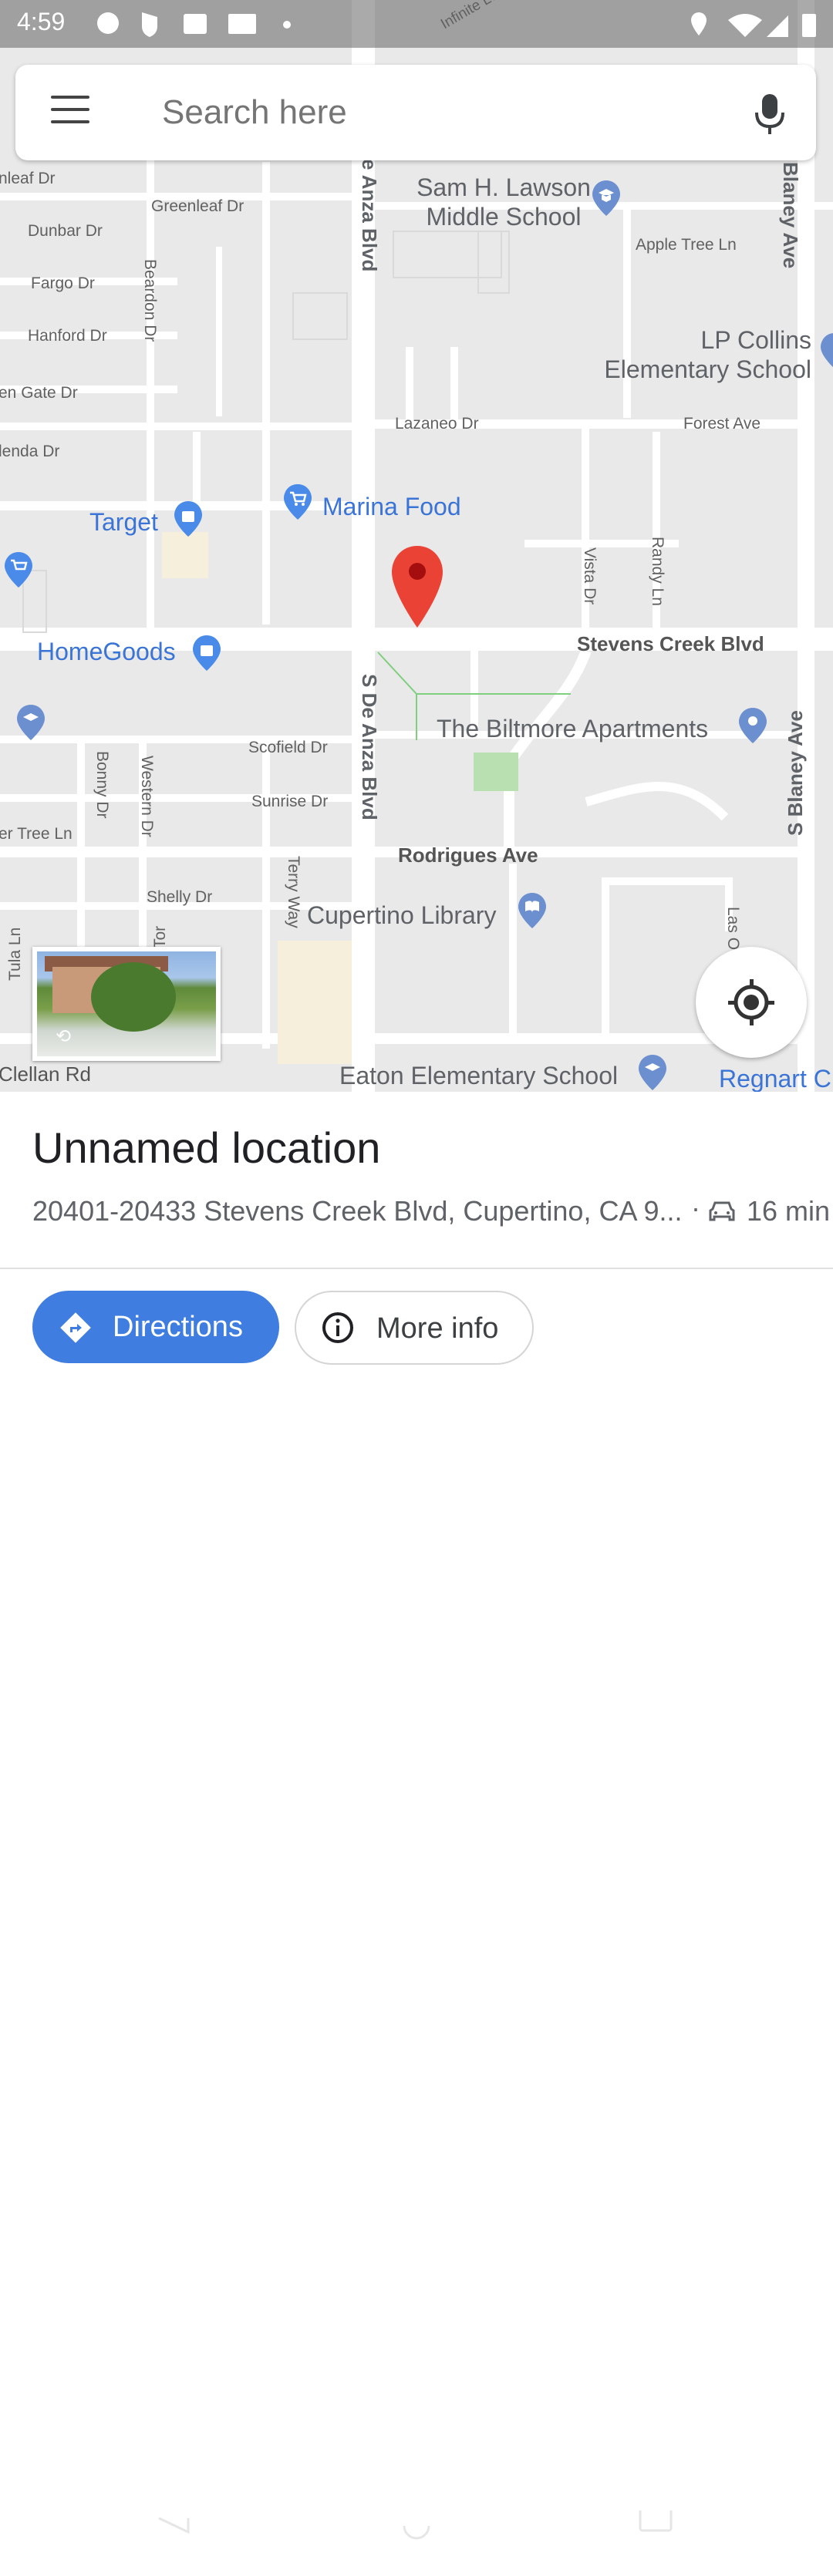  Describe the element at coordinates (150, 300) in the screenshot. I see `street-label: Beardon Dr` at that location.